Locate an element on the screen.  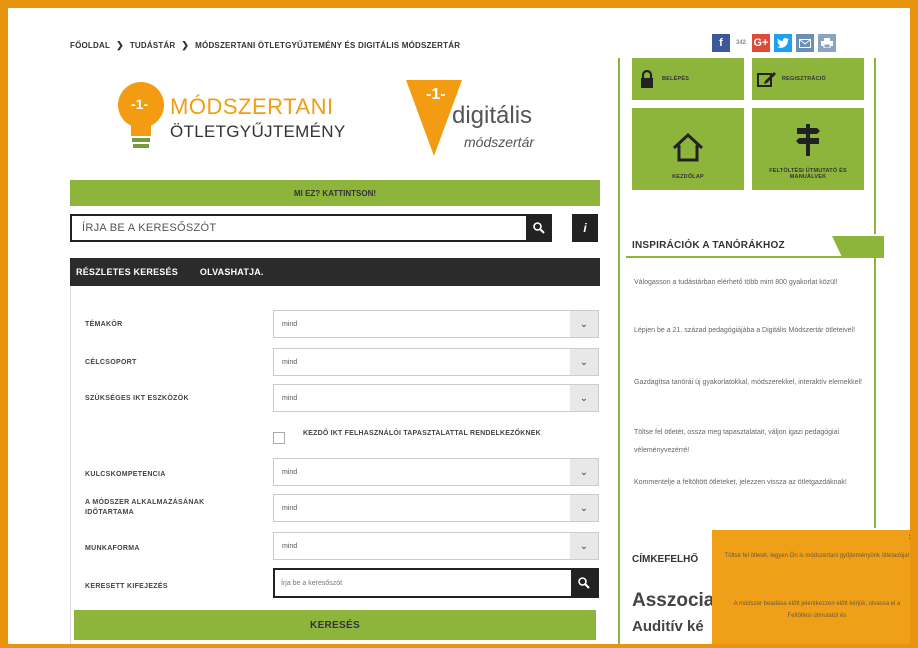
logo-title-line2: ÖTLETGYŰJTEMÉNY is located at coordinates (258, 131).